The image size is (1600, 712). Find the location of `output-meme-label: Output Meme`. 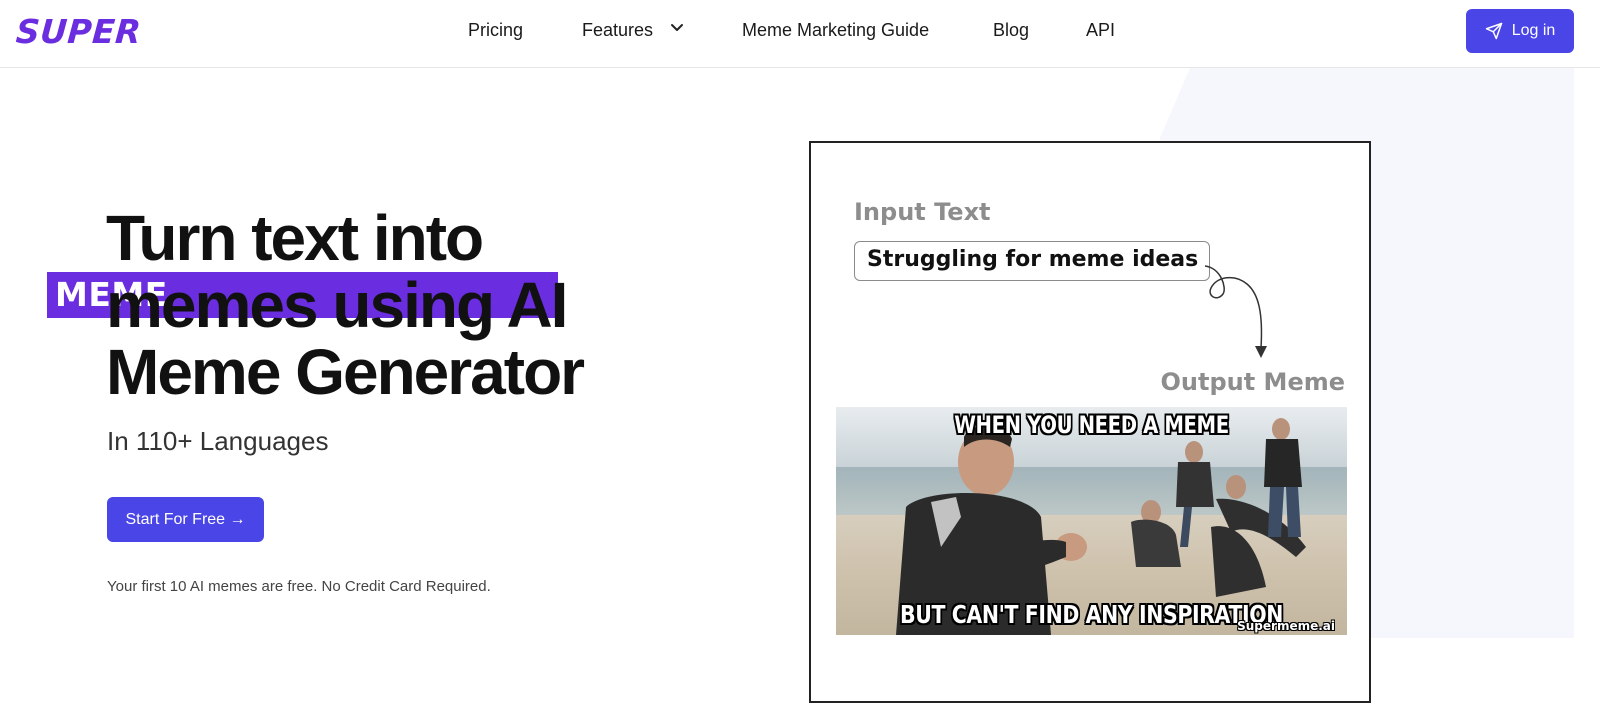

output-meme-label: Output Meme is located at coordinates (1253, 382).